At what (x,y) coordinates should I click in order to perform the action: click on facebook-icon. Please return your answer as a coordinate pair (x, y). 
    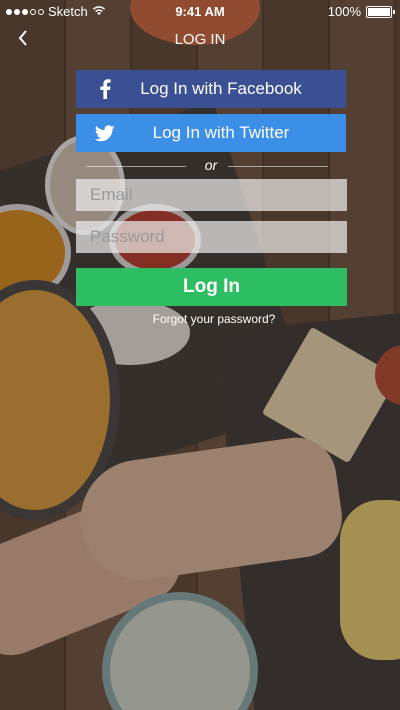
    Looking at the image, I should click on (105, 89).